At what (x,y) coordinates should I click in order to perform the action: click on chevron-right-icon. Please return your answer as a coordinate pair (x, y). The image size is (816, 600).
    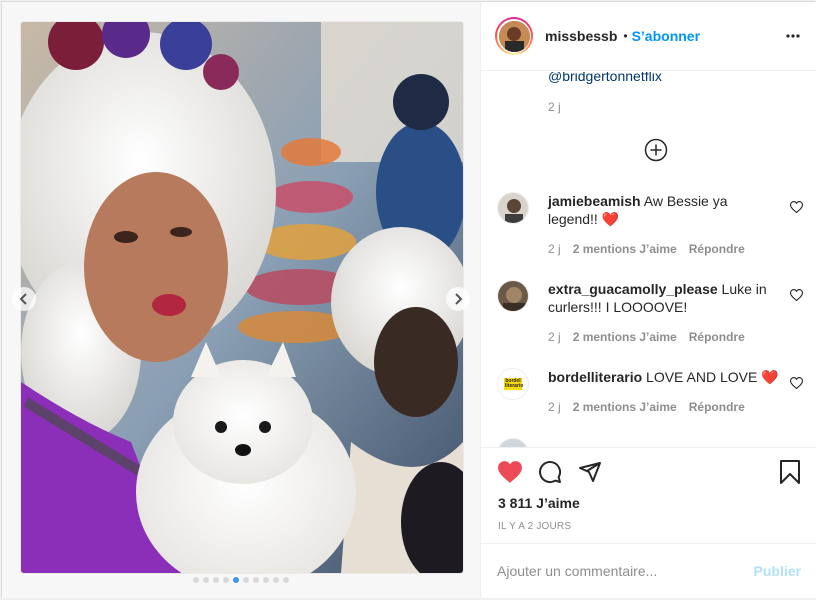
    Looking at the image, I should click on (459, 299).